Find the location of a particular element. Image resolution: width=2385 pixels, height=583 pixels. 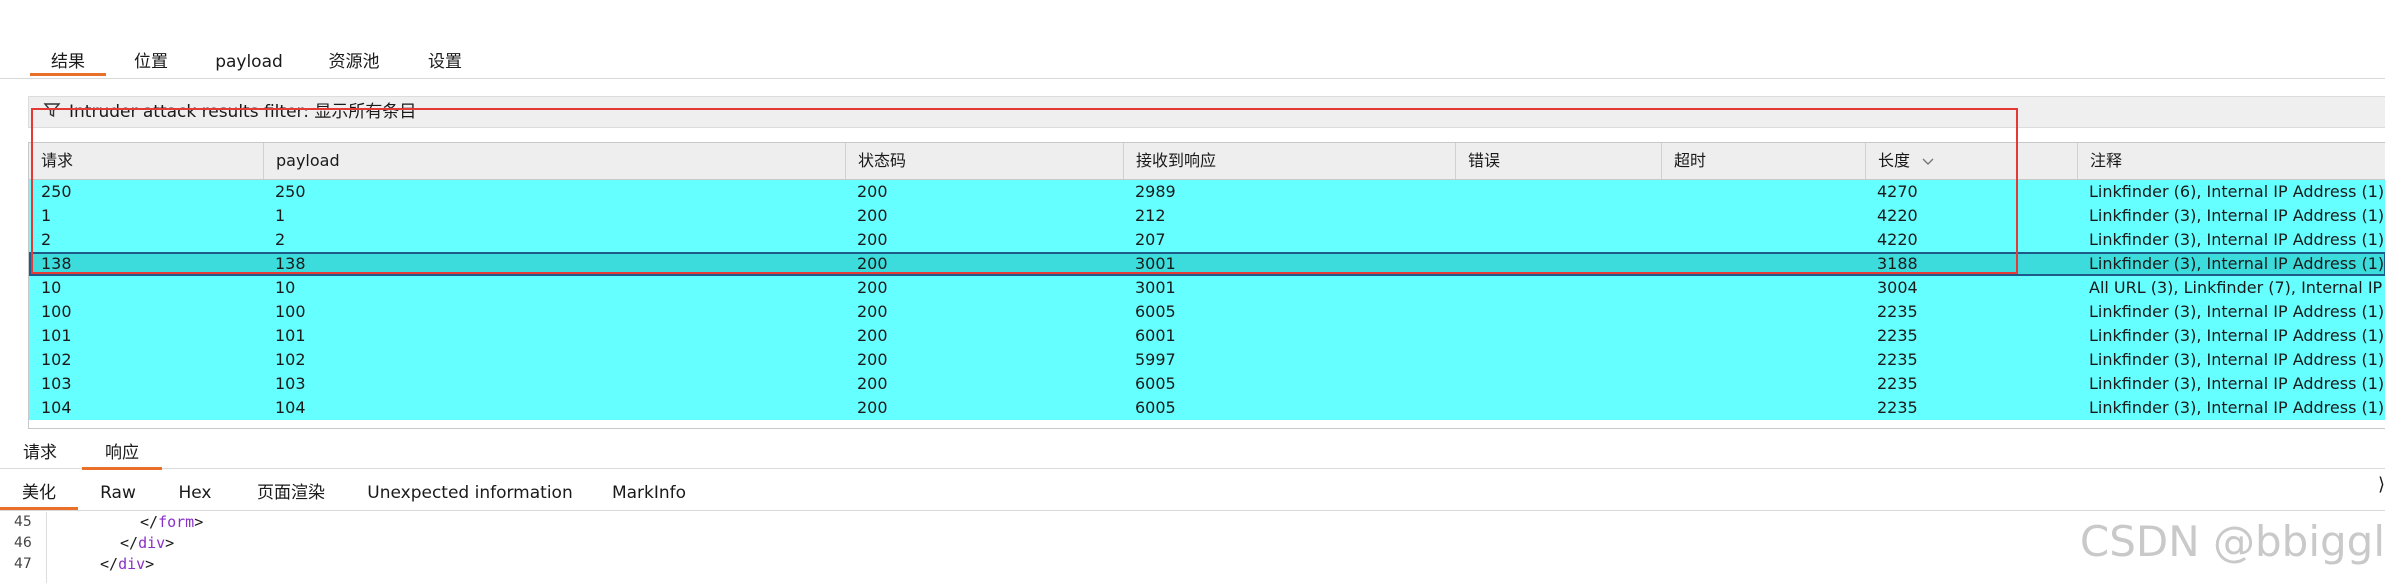

column-header-comment: 注释 is located at coordinates (2231, 161).